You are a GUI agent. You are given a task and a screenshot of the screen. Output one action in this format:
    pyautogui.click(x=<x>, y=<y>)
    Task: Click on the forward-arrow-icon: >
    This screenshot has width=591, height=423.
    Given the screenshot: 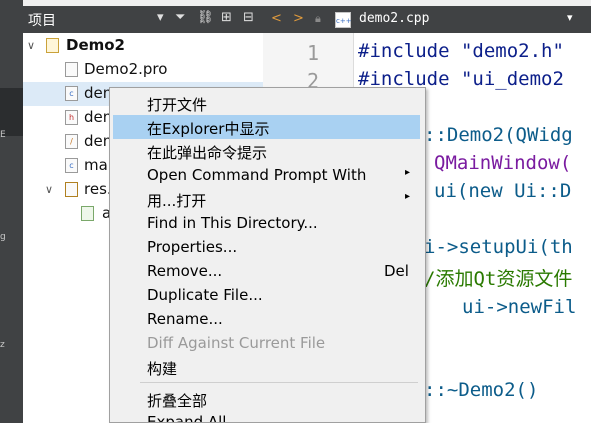 What is the action you would take?
    pyautogui.click(x=298, y=18)
    